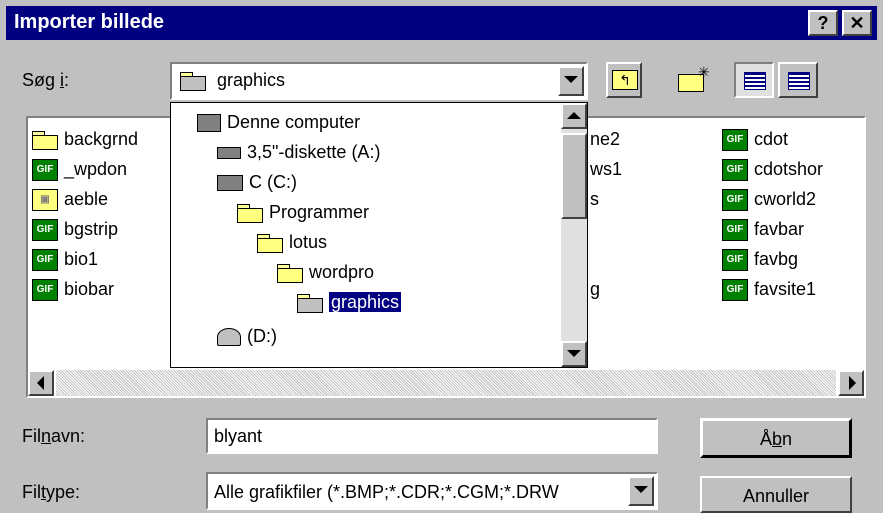  What do you see at coordinates (70, 199) in the screenshot?
I see `file-item-image: ▣ aeble` at bounding box center [70, 199].